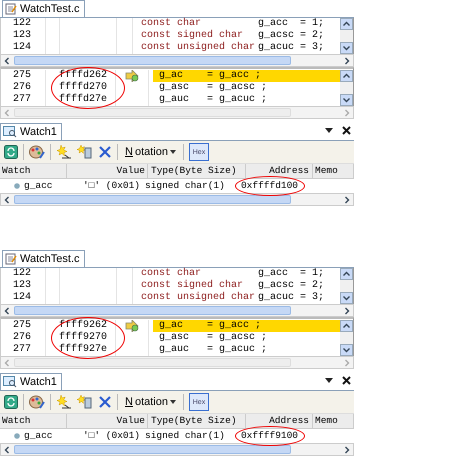  Describe the element at coordinates (269, 435) in the screenshot. I see `watch-address: 0xffff9100` at that location.